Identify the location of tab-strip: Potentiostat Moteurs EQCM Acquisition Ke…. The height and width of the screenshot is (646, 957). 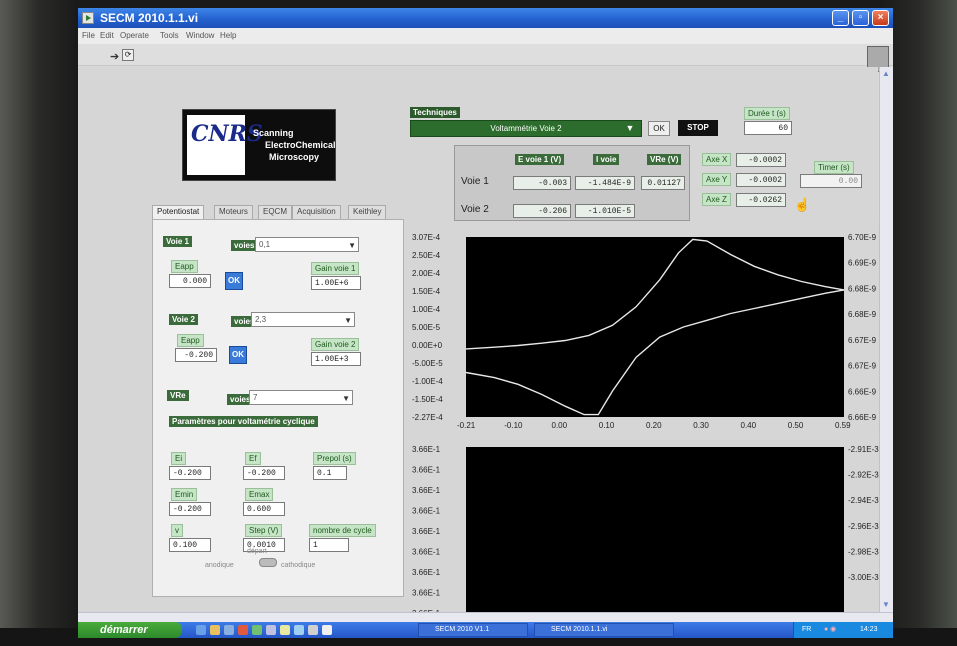
(274, 212).